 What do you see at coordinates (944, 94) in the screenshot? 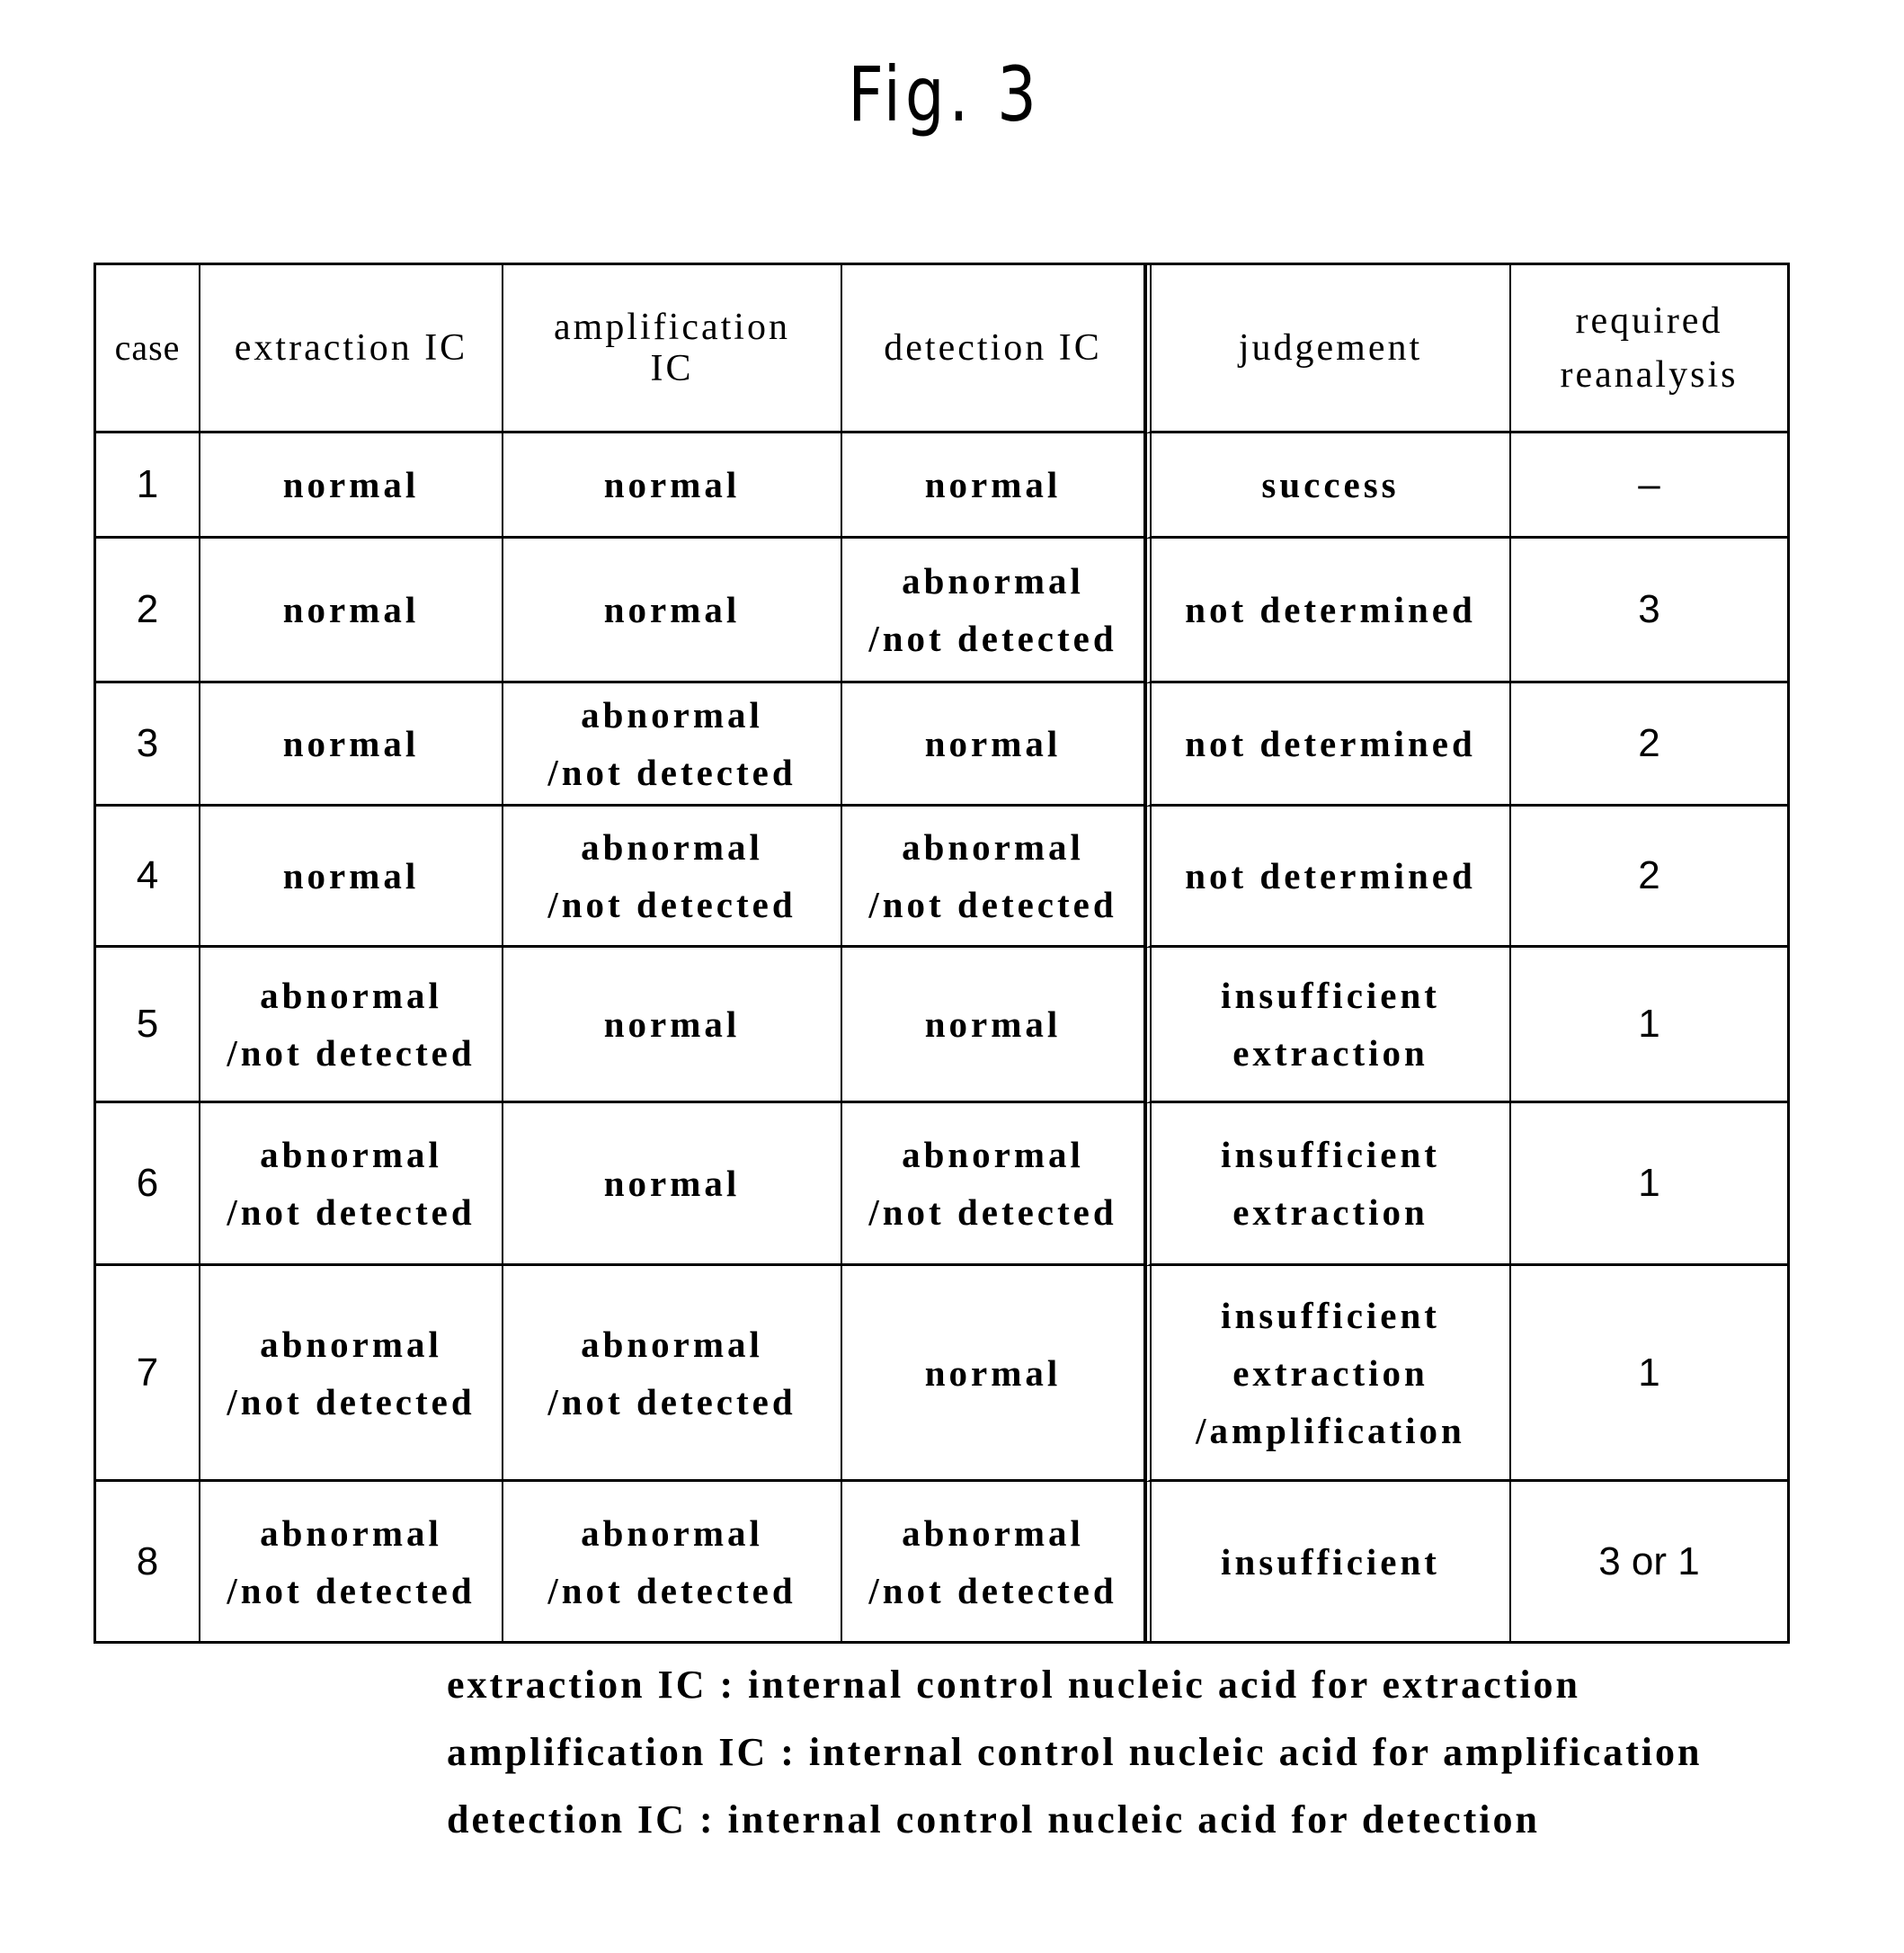
I see `figure-title: Fig. 3` at bounding box center [944, 94].